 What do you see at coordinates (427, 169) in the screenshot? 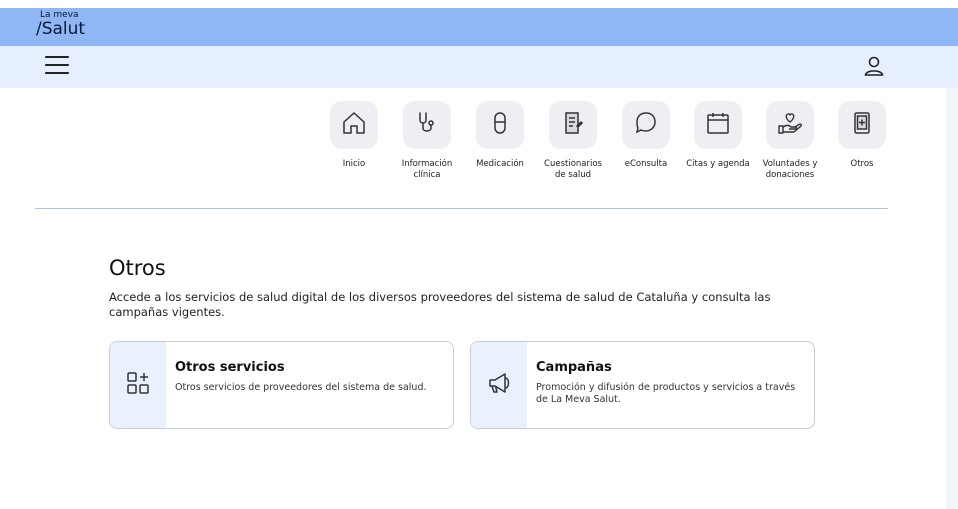
I see `tile-informacion-clinica-label: Información clínica` at bounding box center [427, 169].